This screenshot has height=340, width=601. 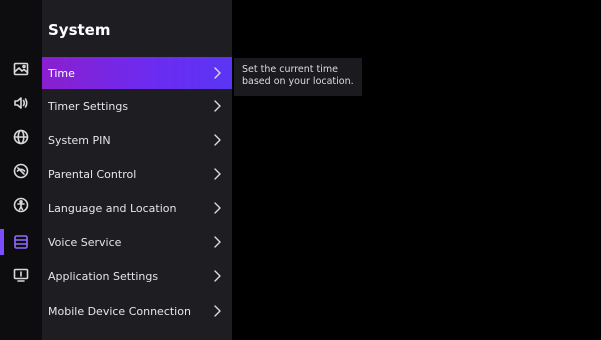 What do you see at coordinates (79, 140) in the screenshot?
I see `menu-item-label: System PIN` at bounding box center [79, 140].